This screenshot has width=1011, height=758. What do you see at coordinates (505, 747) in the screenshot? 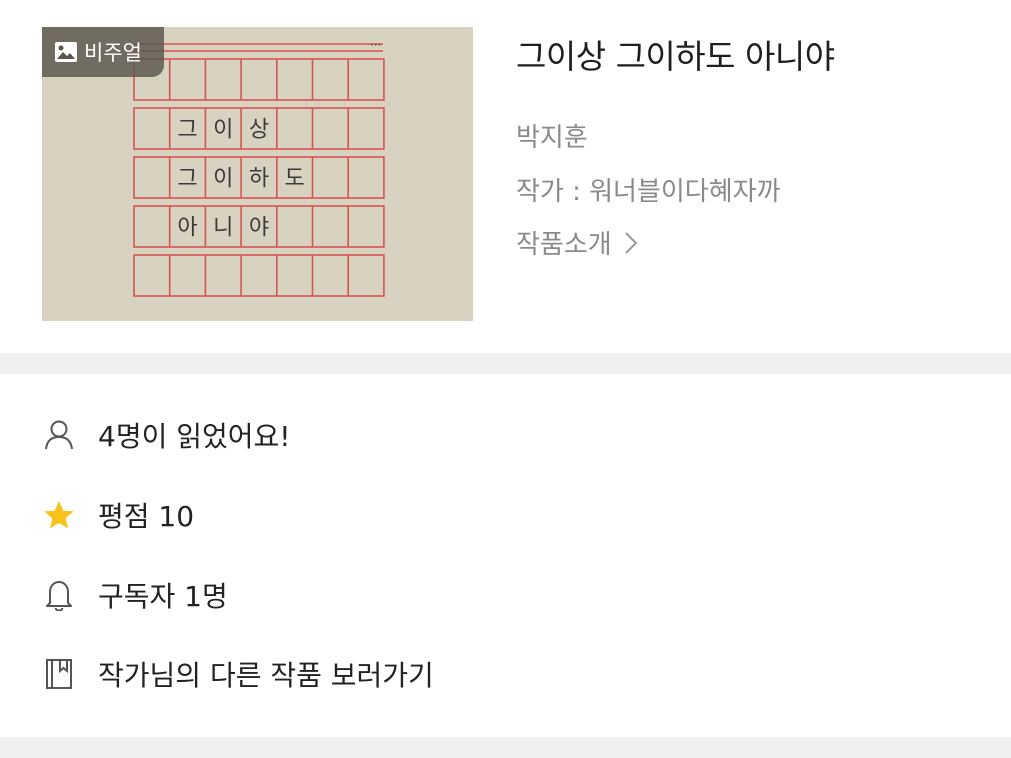
I see `section-divider-bottom` at bounding box center [505, 747].